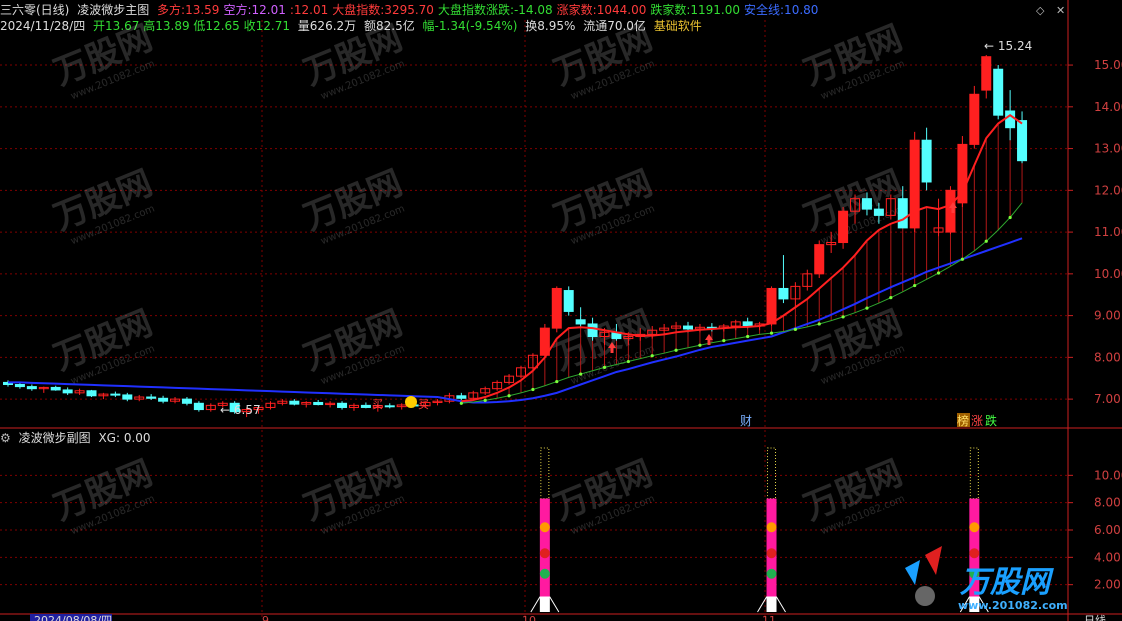 The width and height of the screenshot is (1122, 621). I want to click on x-month-10: 10, so click(529, 617).